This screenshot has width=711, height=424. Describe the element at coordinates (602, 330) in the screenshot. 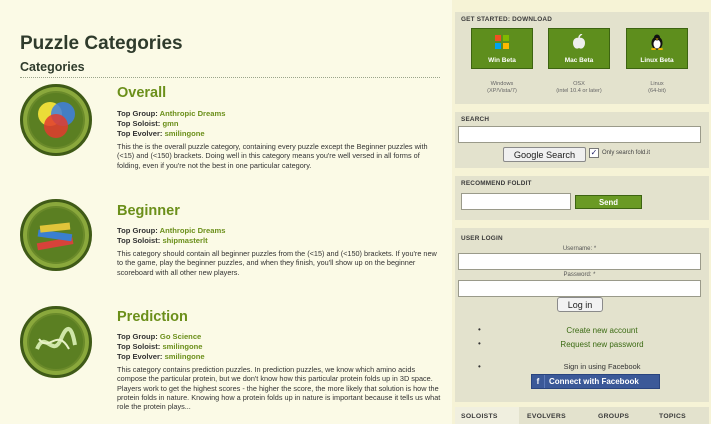

I see `create-account-link: Create new account` at that location.